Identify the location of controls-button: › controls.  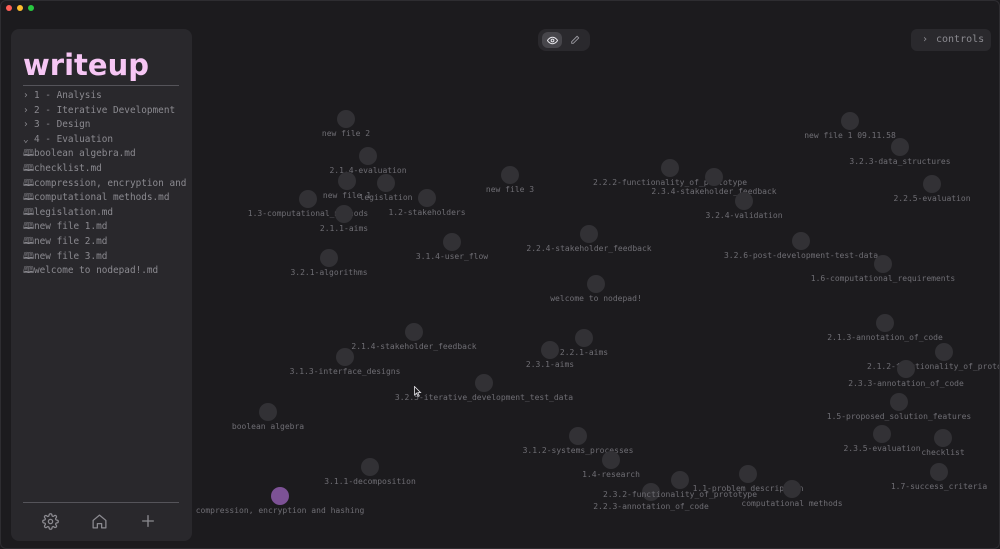
(951, 40).